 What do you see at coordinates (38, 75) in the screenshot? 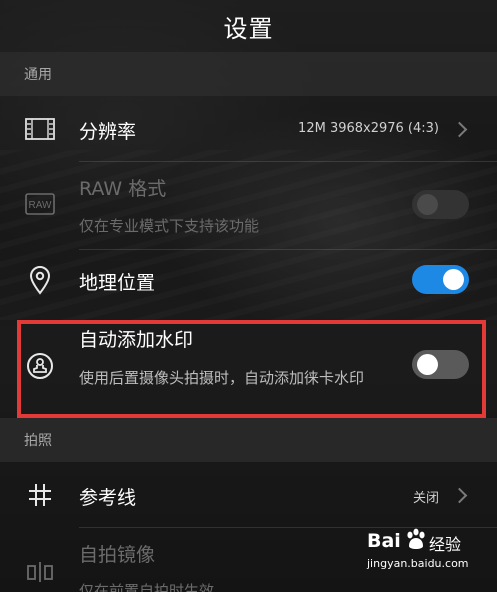
I see `section-label: 通用` at bounding box center [38, 75].